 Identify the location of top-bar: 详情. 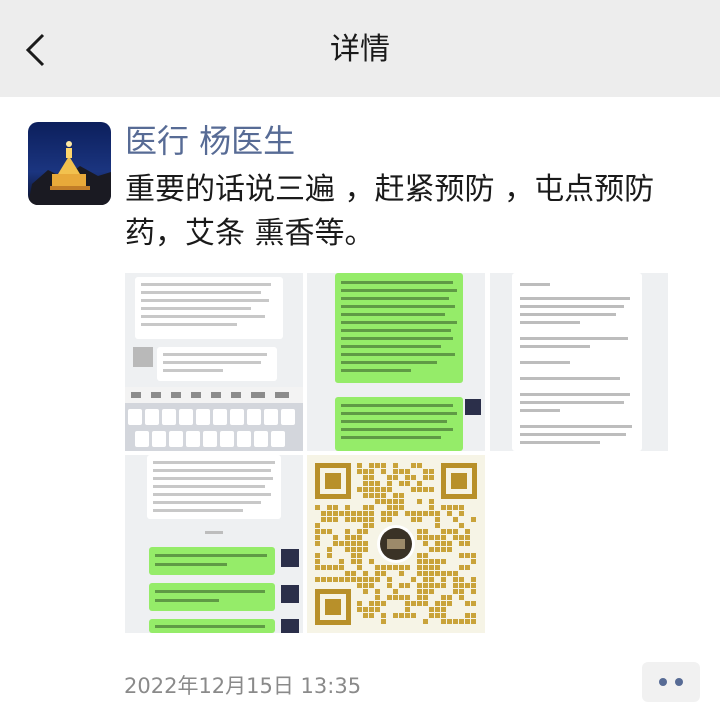
(360, 48).